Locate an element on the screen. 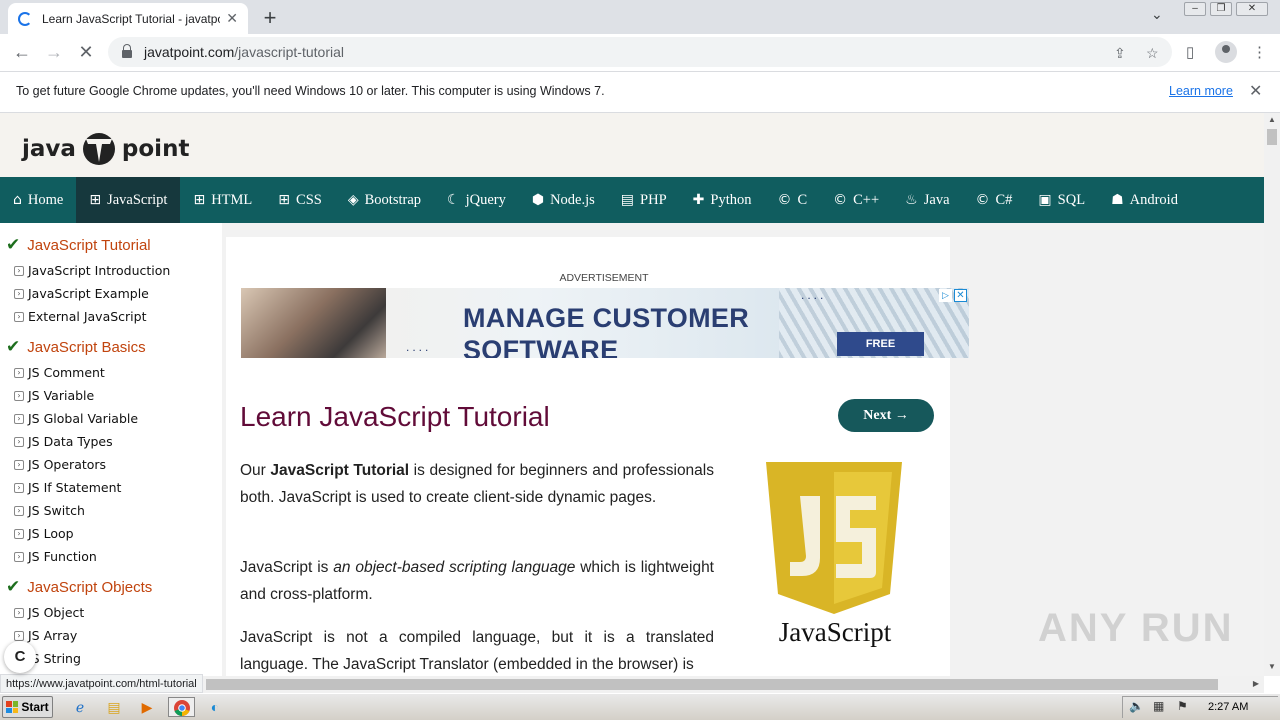 The image size is (1280, 722). bookmark-star-icon: ☆ is located at coordinates (1152, 53).